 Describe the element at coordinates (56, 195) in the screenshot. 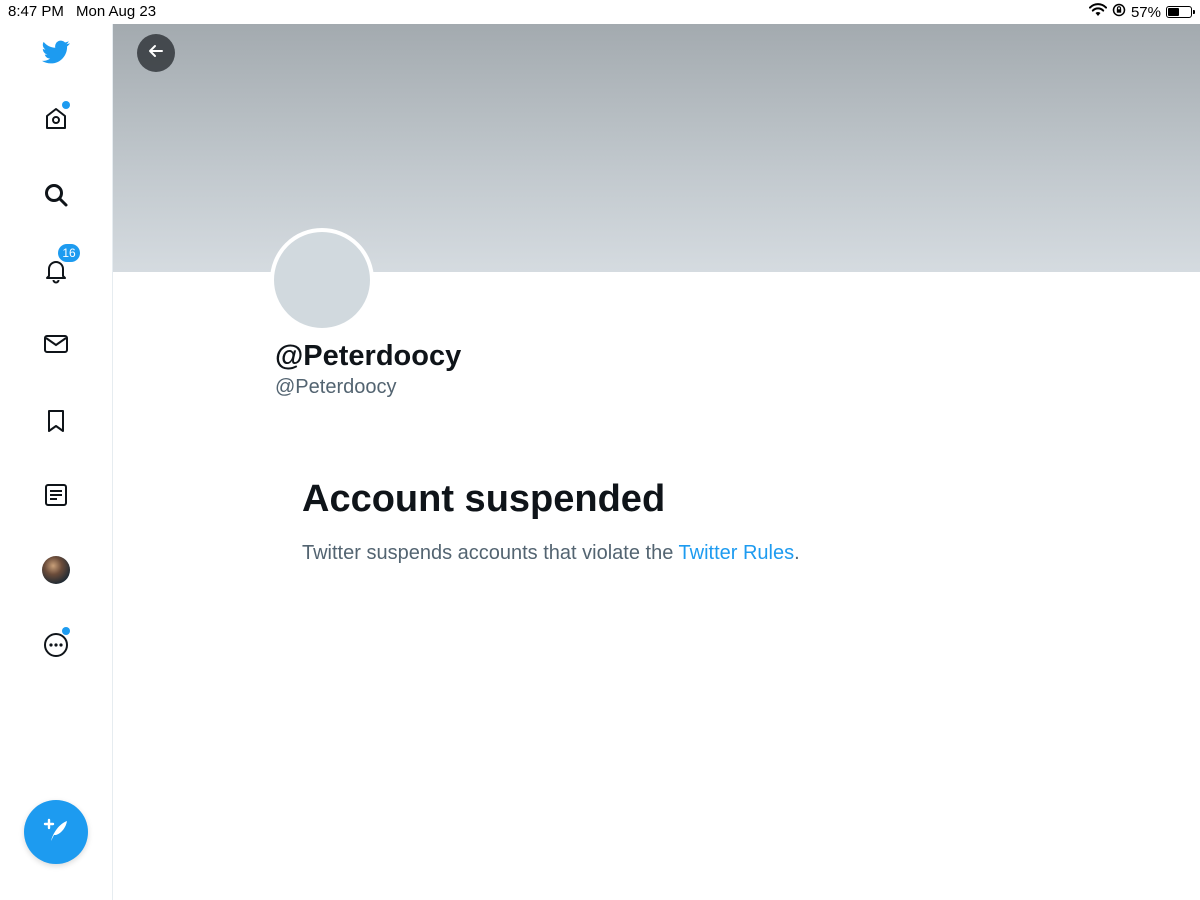

I see `search-icon` at that location.